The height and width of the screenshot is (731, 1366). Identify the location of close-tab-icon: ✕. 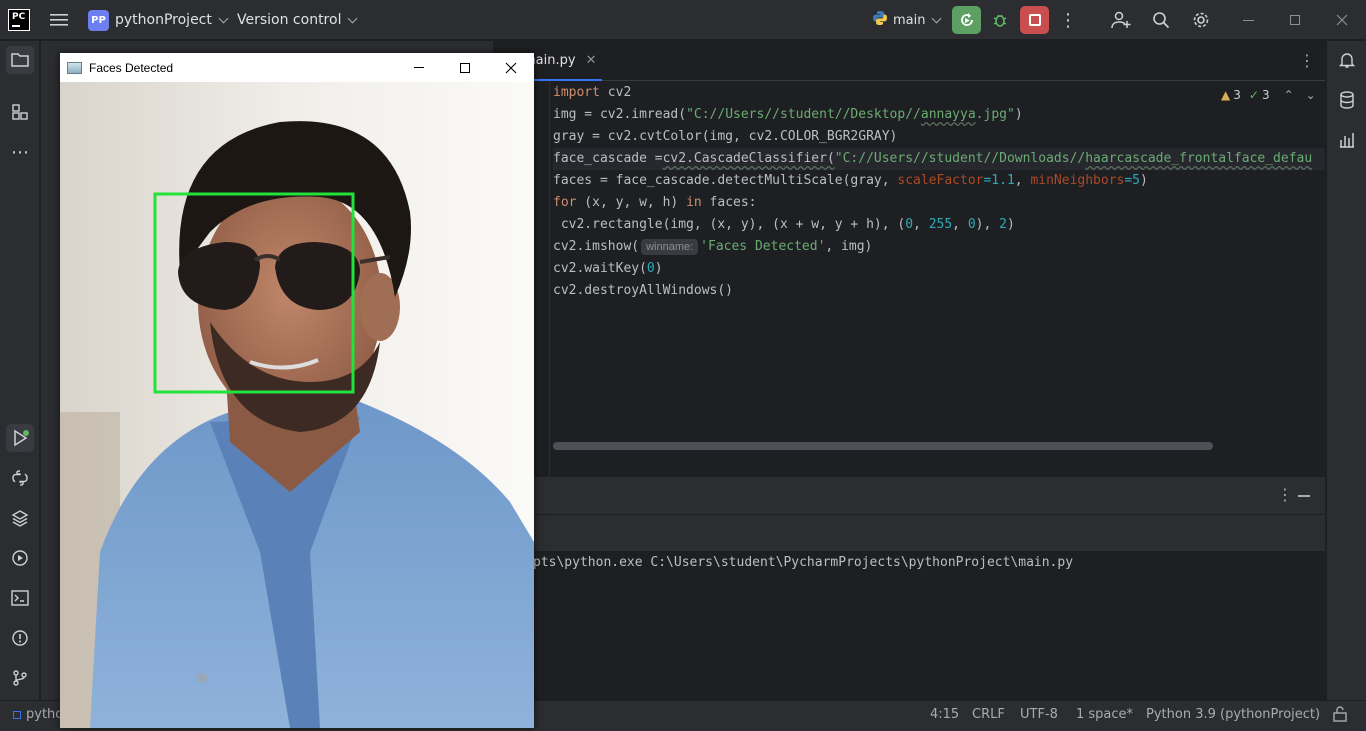
(591, 60).